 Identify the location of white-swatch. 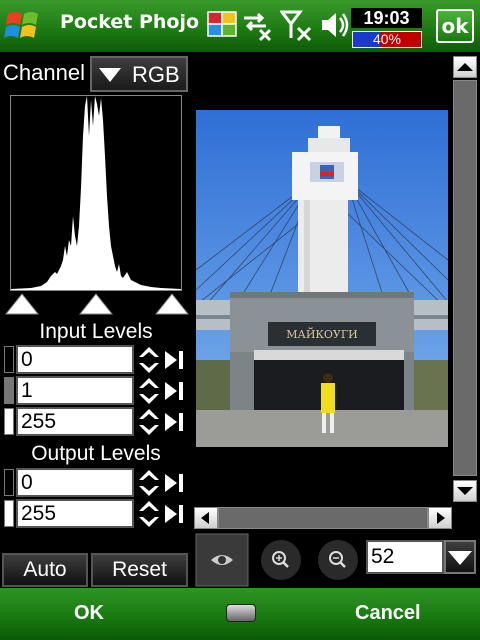
(9, 421).